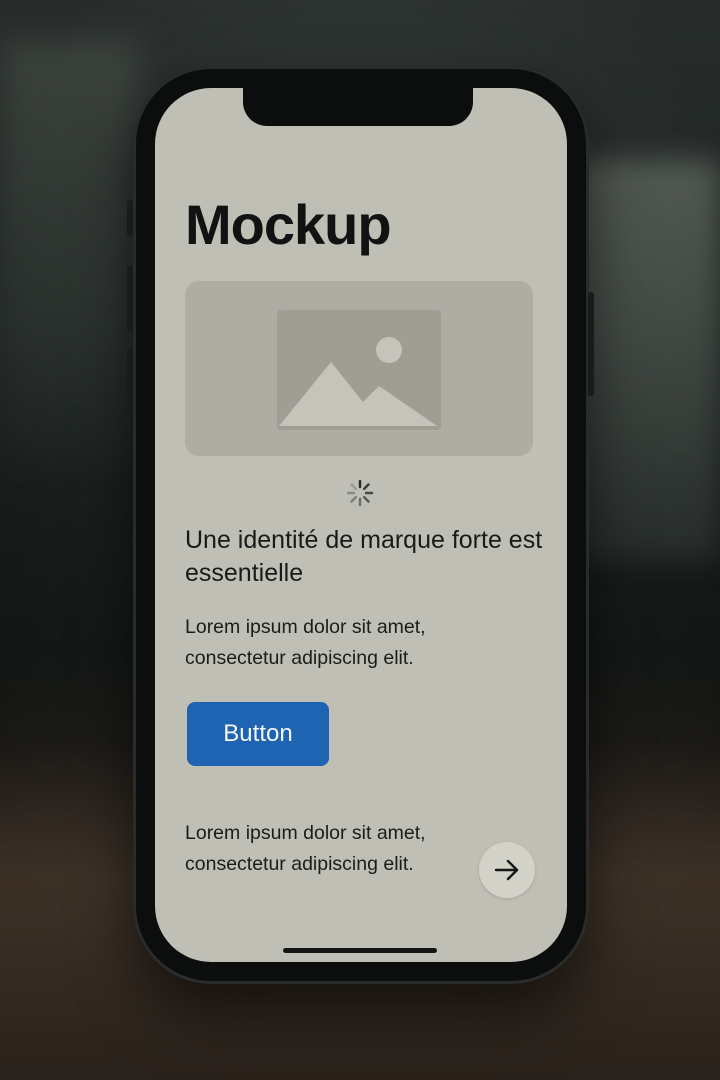 The height and width of the screenshot is (1080, 720). Describe the element at coordinates (360, 950) in the screenshot. I see `home-indicator` at that location.